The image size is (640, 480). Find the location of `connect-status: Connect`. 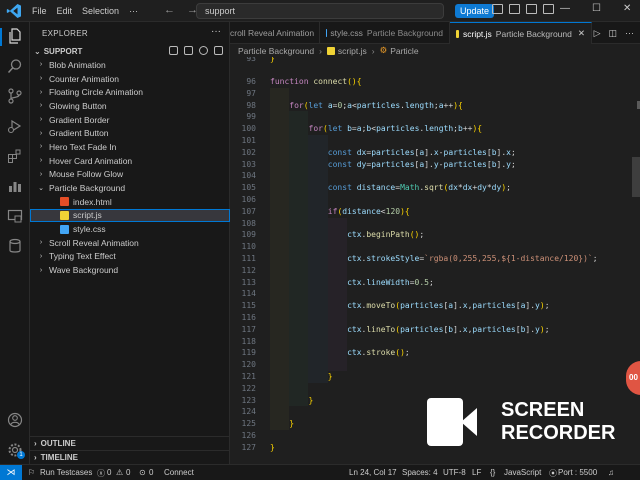

connect-status: Connect is located at coordinates (179, 472).